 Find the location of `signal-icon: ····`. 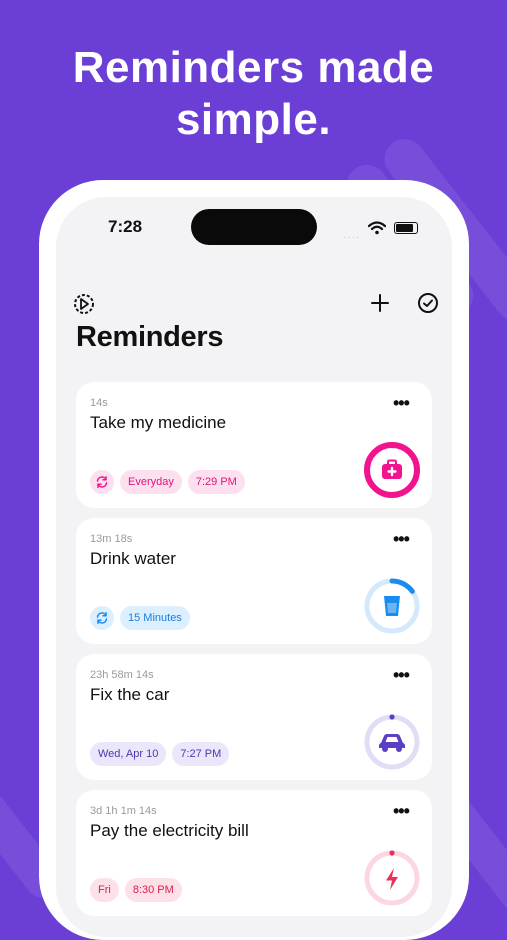

signal-icon: ···· is located at coordinates (352, 237).